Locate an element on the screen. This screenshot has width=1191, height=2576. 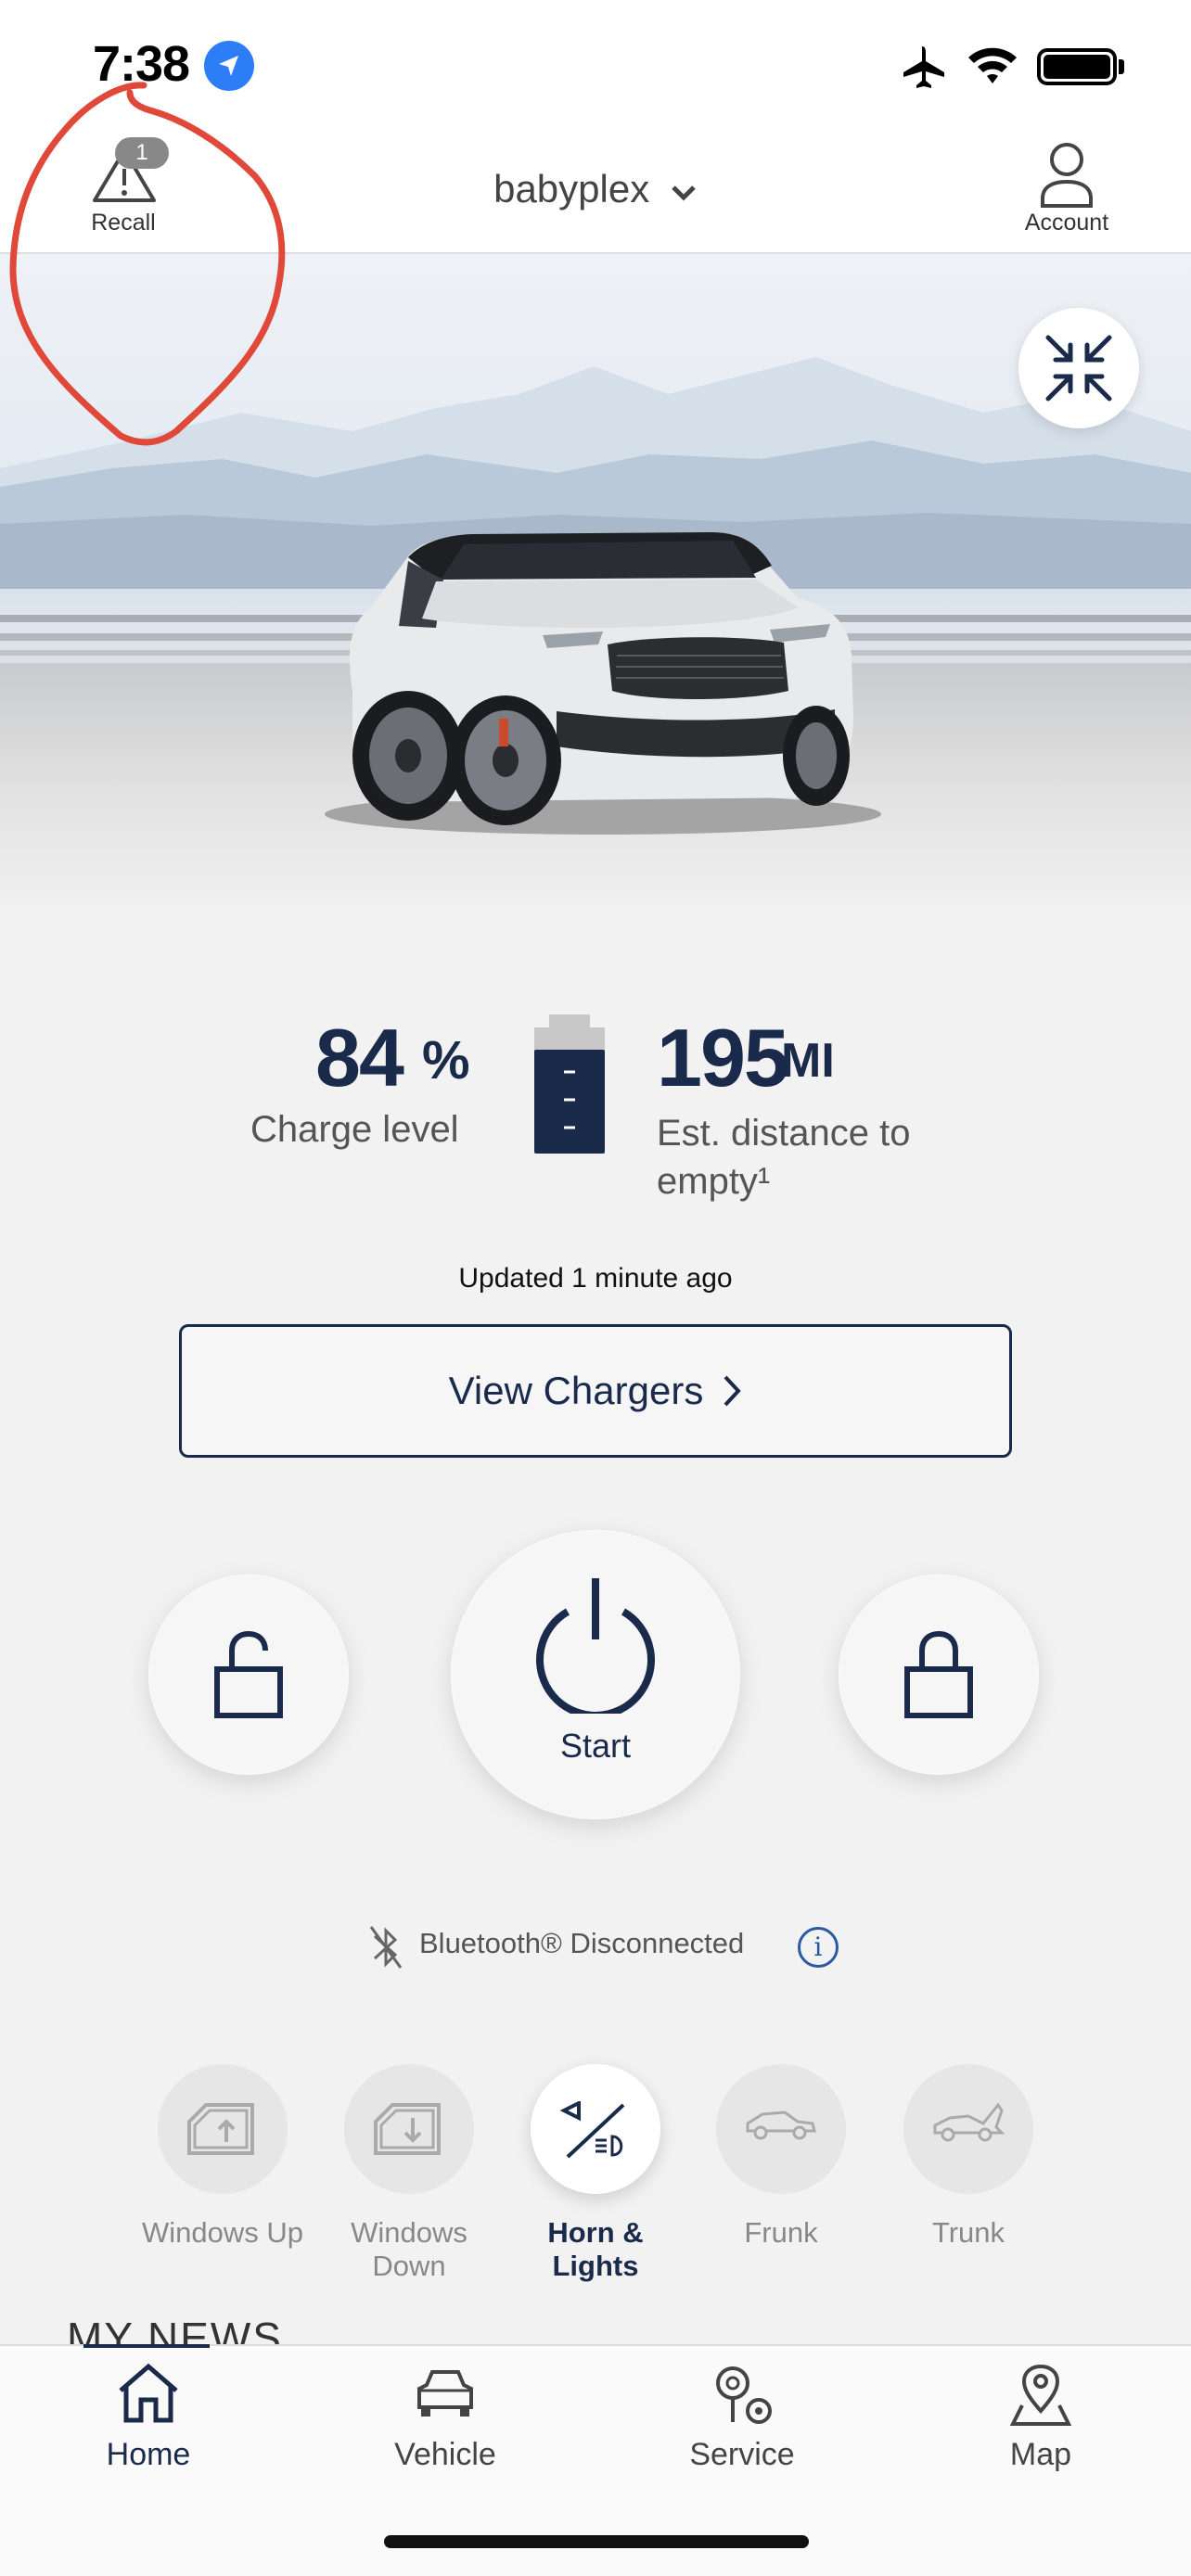
recall-label: Recall is located at coordinates (123, 223).